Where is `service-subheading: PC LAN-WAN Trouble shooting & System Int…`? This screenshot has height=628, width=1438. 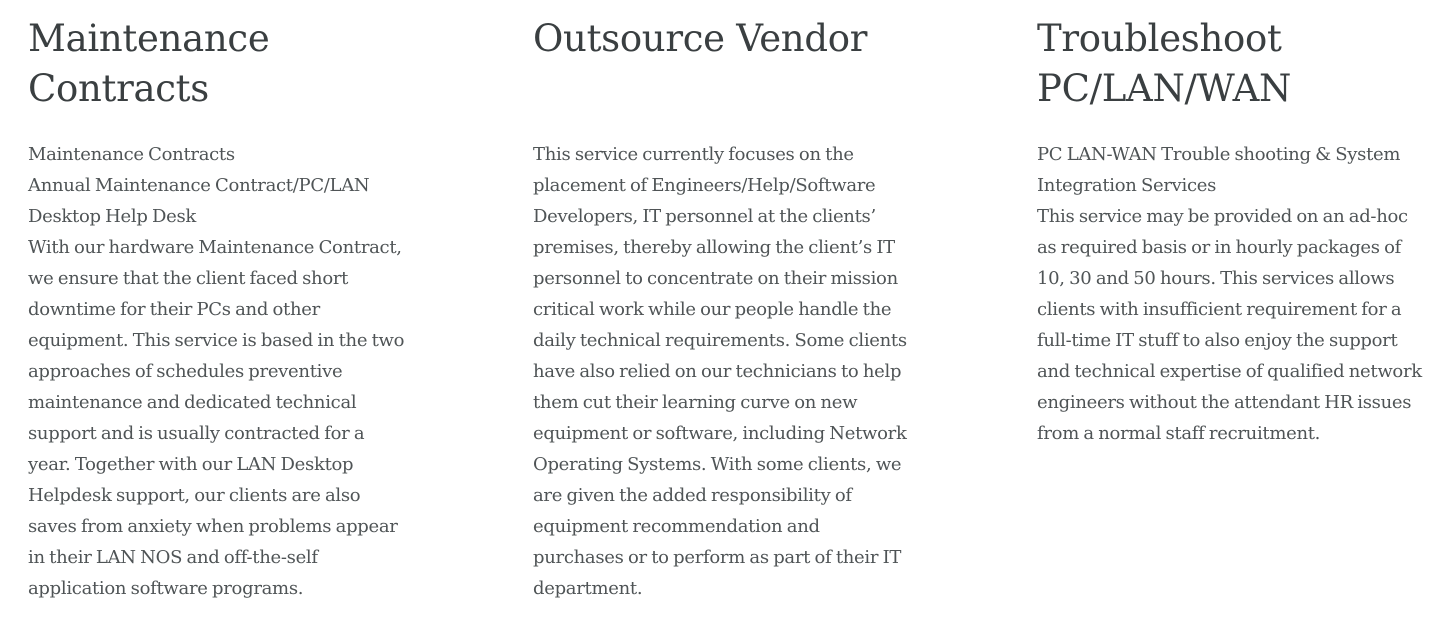 service-subheading: PC LAN-WAN Trouble shooting & System Int… is located at coordinates (1219, 170).